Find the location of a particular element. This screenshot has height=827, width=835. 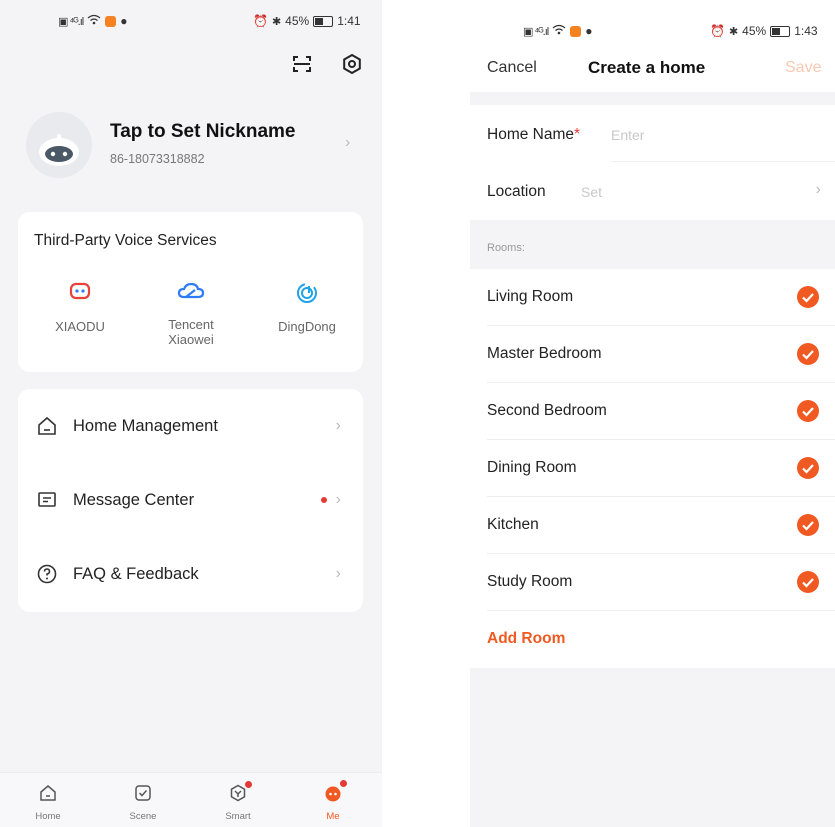

room-item-second-bedroom: Second Bedroom is located at coordinates (652, 411).